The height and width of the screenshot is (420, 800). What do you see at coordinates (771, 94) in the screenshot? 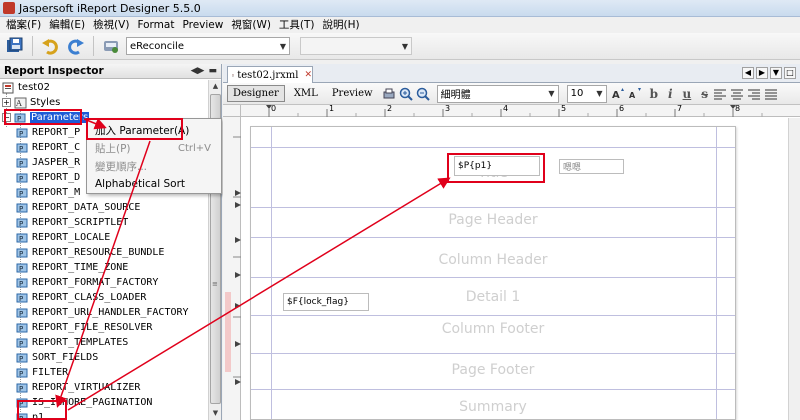
I see `align-justify-icon` at bounding box center [771, 94].